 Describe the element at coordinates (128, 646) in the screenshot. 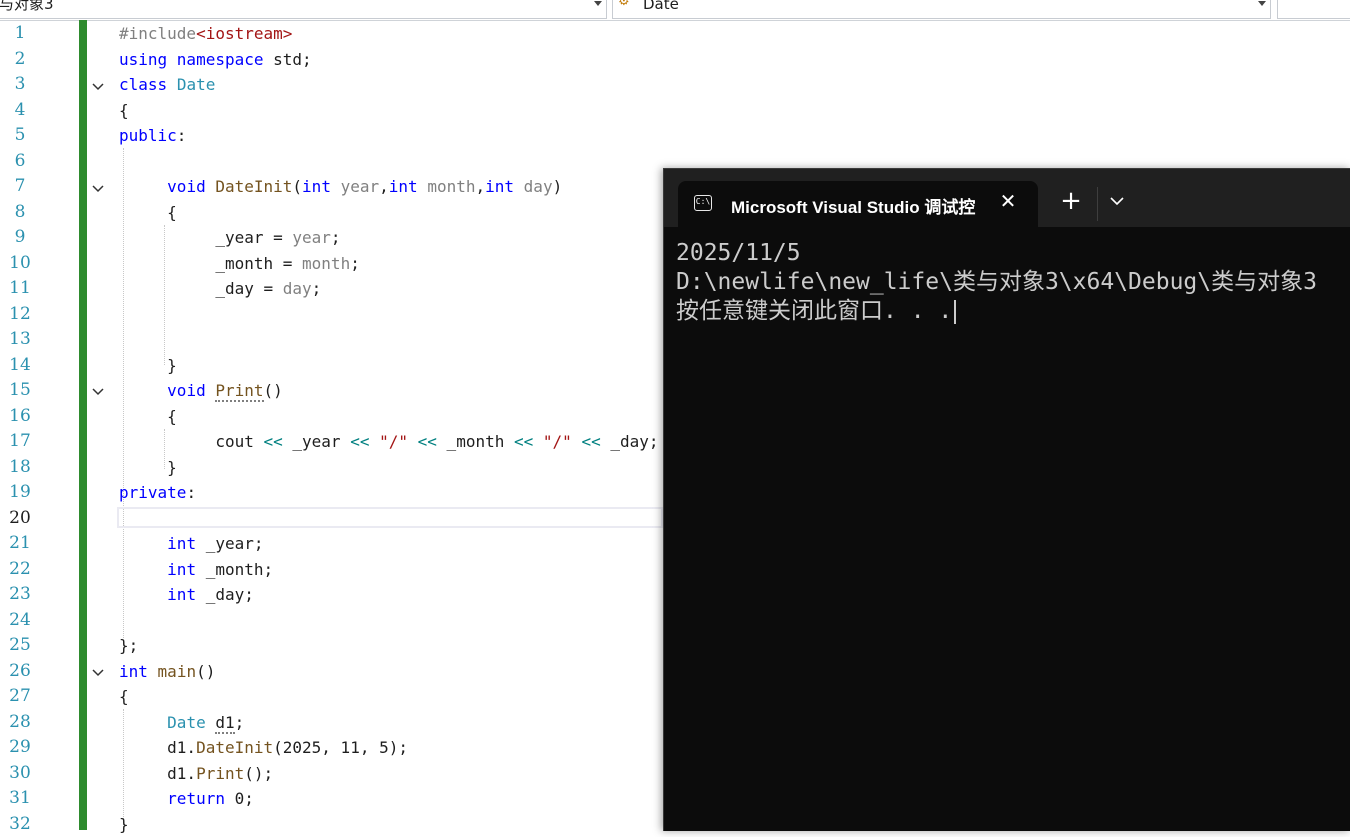

I see `code-line: };` at that location.